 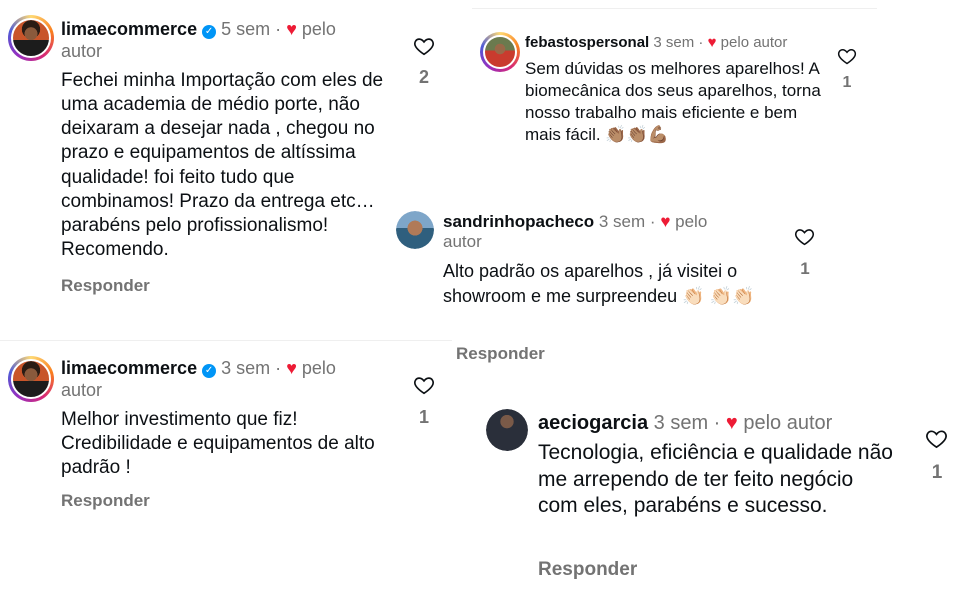 I want to click on comment-header: febastospersonal 3 sem · ♥ pelo autor, so click(x=656, y=43).